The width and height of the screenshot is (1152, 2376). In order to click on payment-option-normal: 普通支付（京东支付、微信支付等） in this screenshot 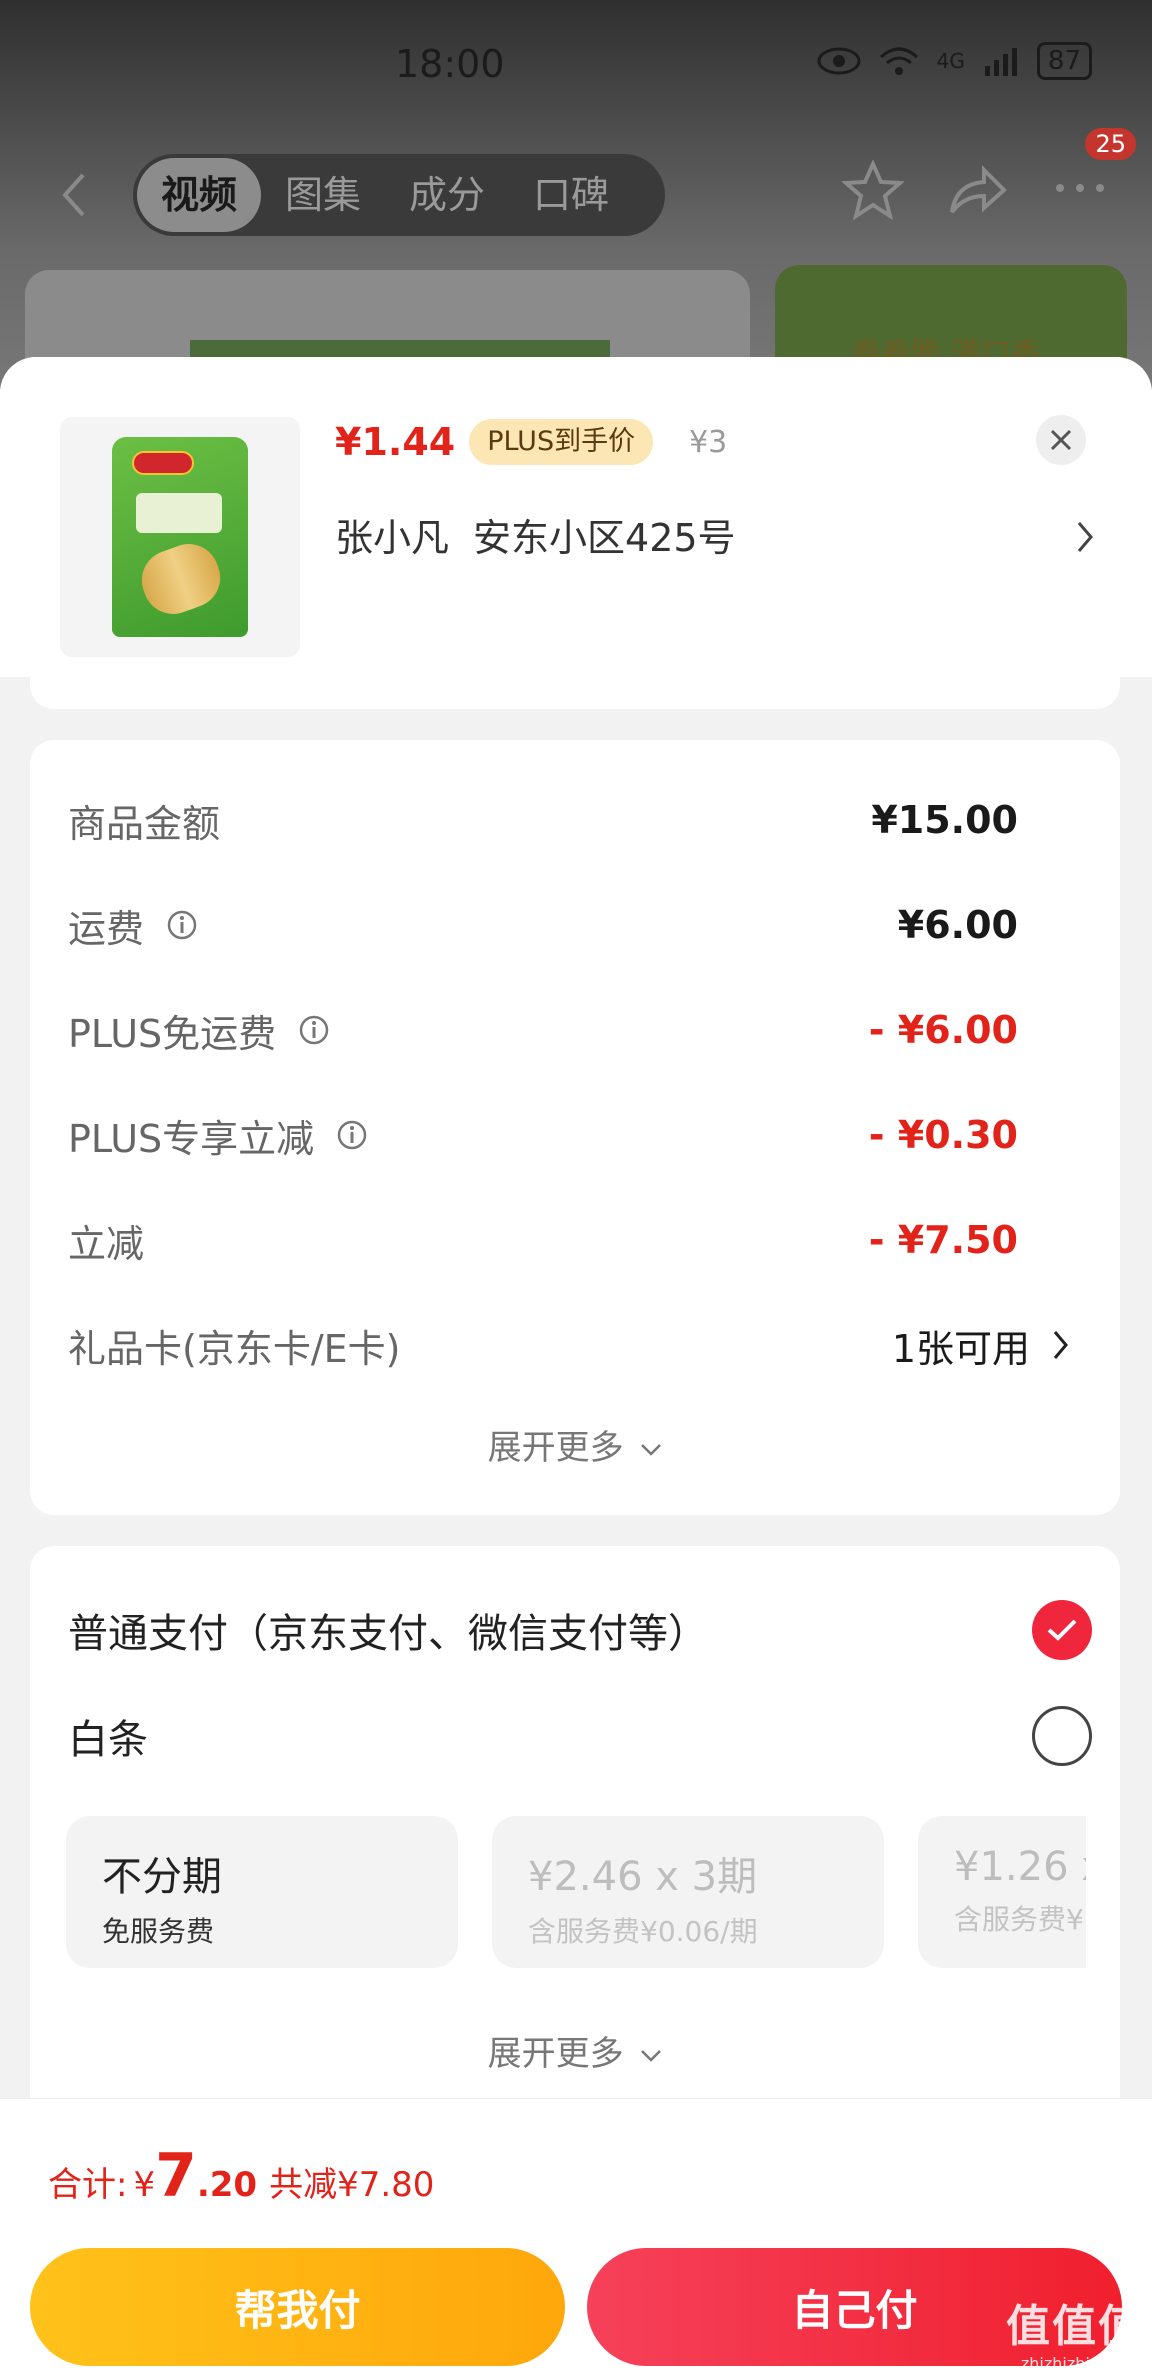, I will do `click(580, 1630)`.